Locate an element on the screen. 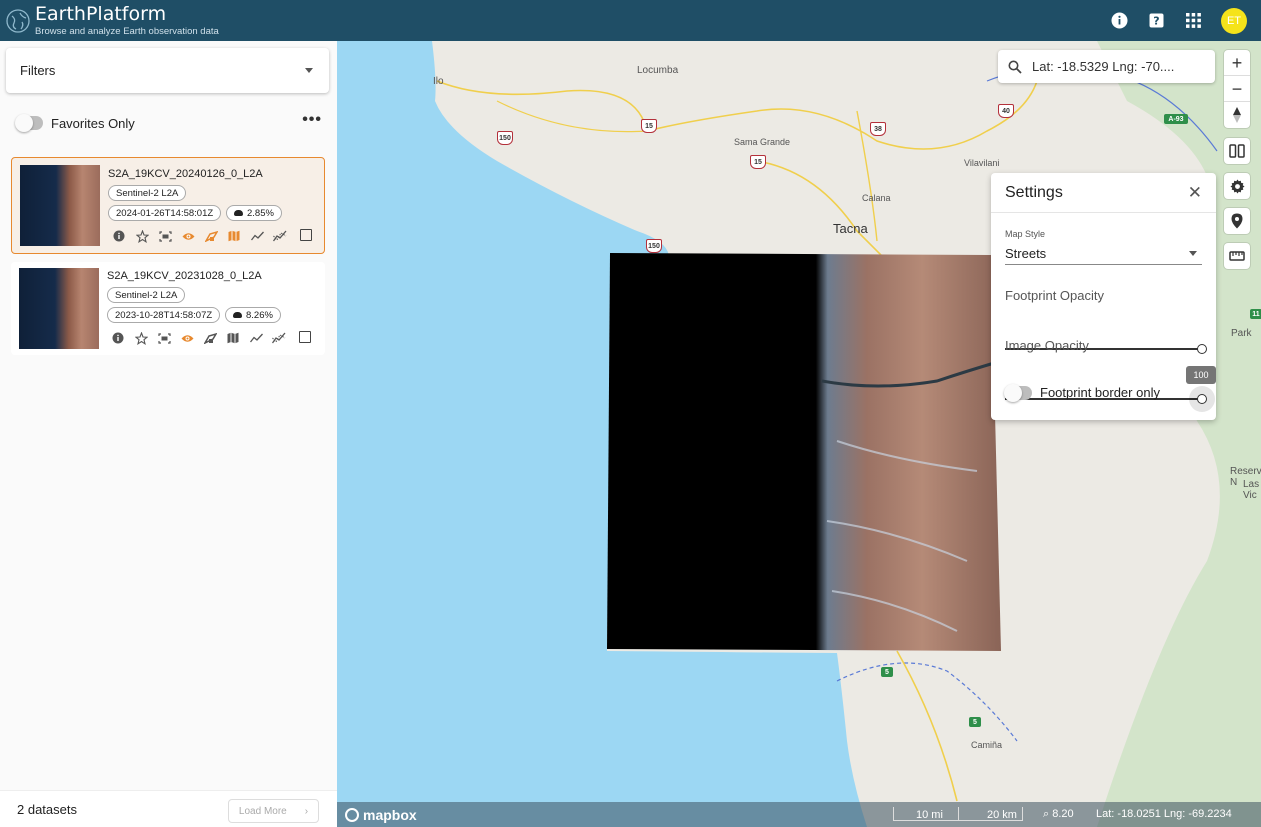  cloud-cover-chip: 8.26% is located at coordinates (253, 315).